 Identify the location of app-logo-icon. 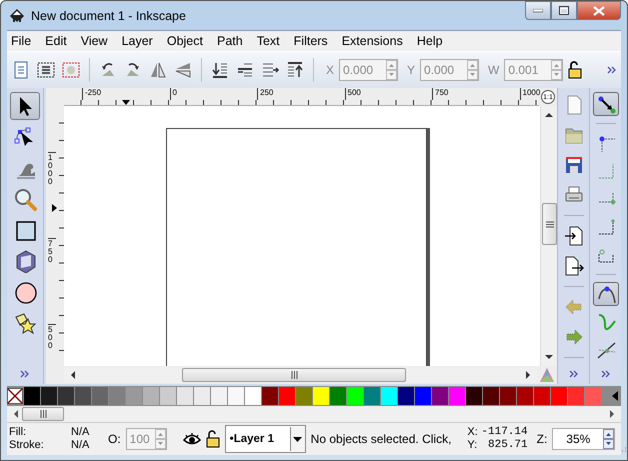
(17, 16).